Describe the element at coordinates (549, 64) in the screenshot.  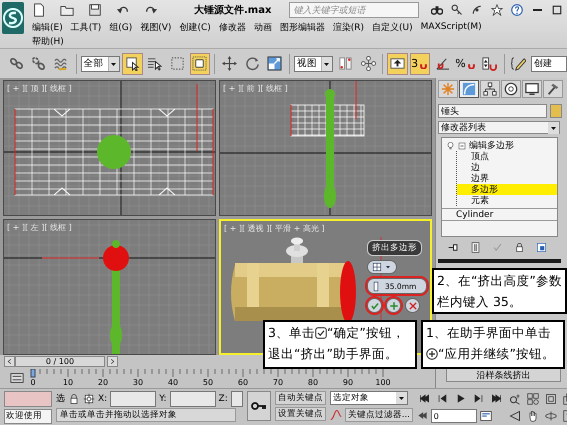
I see `selection-set-field: 创建` at that location.